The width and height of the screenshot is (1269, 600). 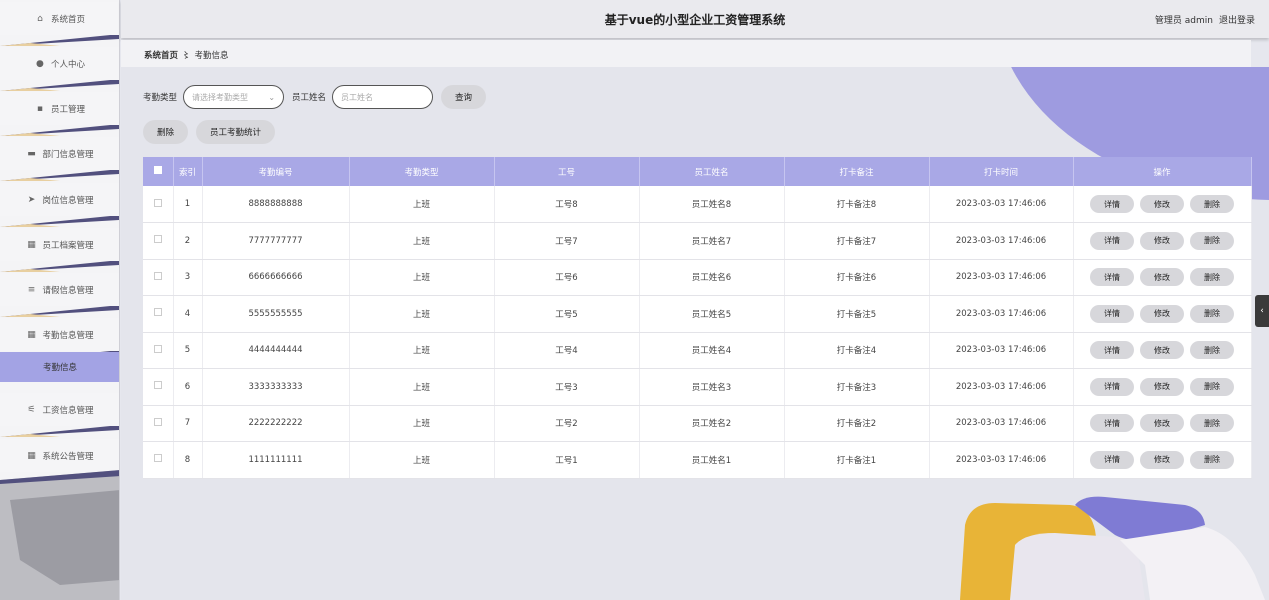 What do you see at coordinates (276, 423) in the screenshot?
I see `cell-code: 2222222222` at bounding box center [276, 423].